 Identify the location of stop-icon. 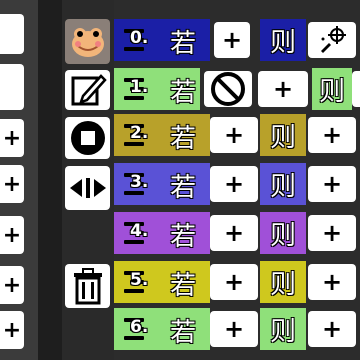
(87, 138).